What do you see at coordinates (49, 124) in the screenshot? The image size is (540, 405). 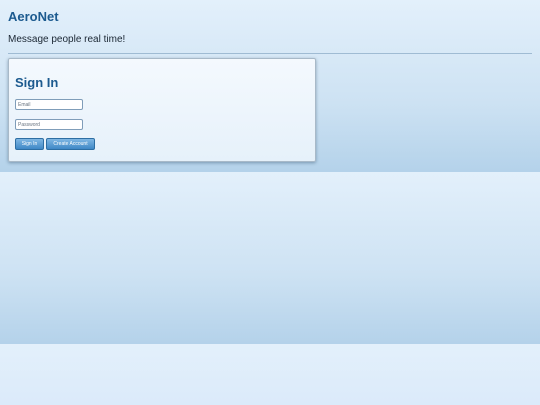 I see `password-field` at bounding box center [49, 124].